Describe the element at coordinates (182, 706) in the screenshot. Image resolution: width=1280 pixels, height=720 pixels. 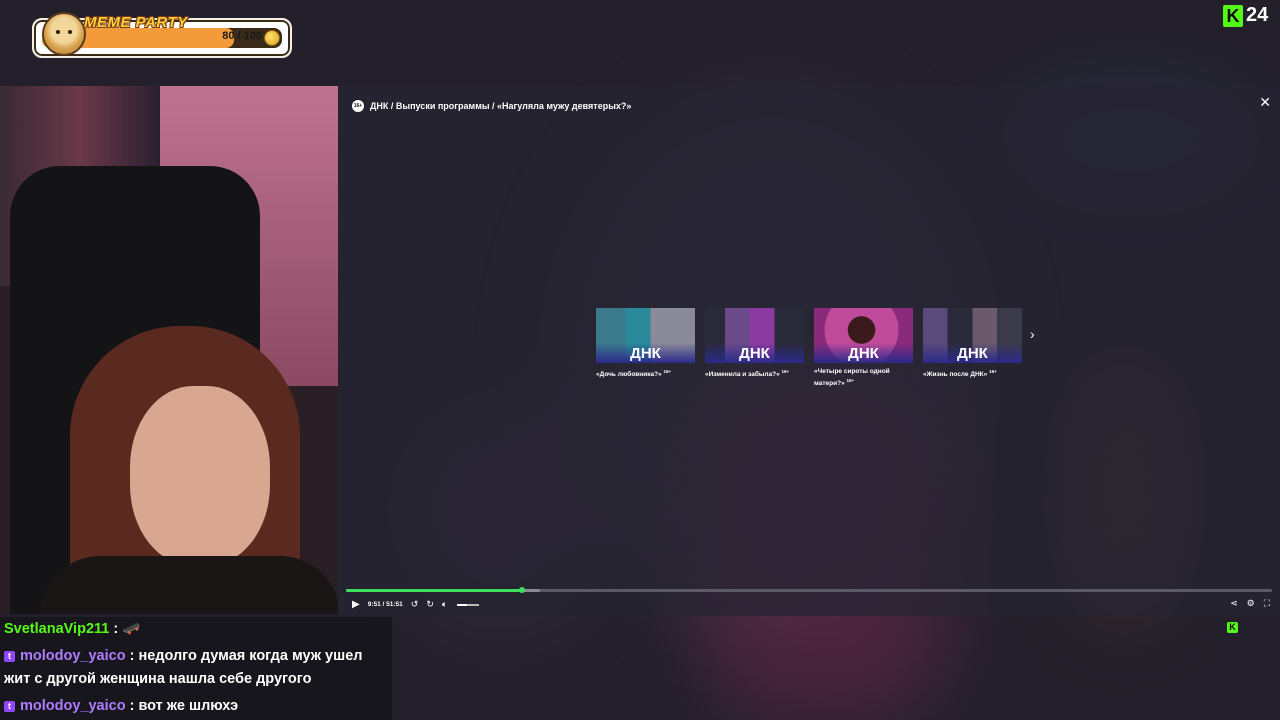
I see `chat-text: : вот же шлюхэ` at that location.